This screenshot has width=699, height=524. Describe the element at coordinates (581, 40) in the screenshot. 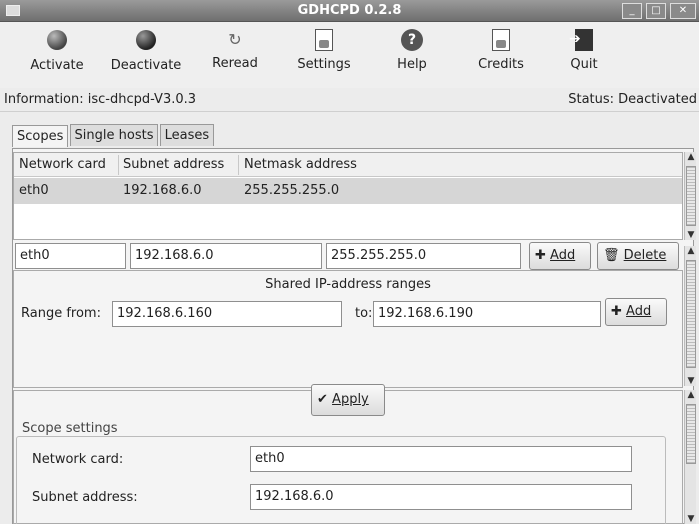

I see `quit-icon` at that location.